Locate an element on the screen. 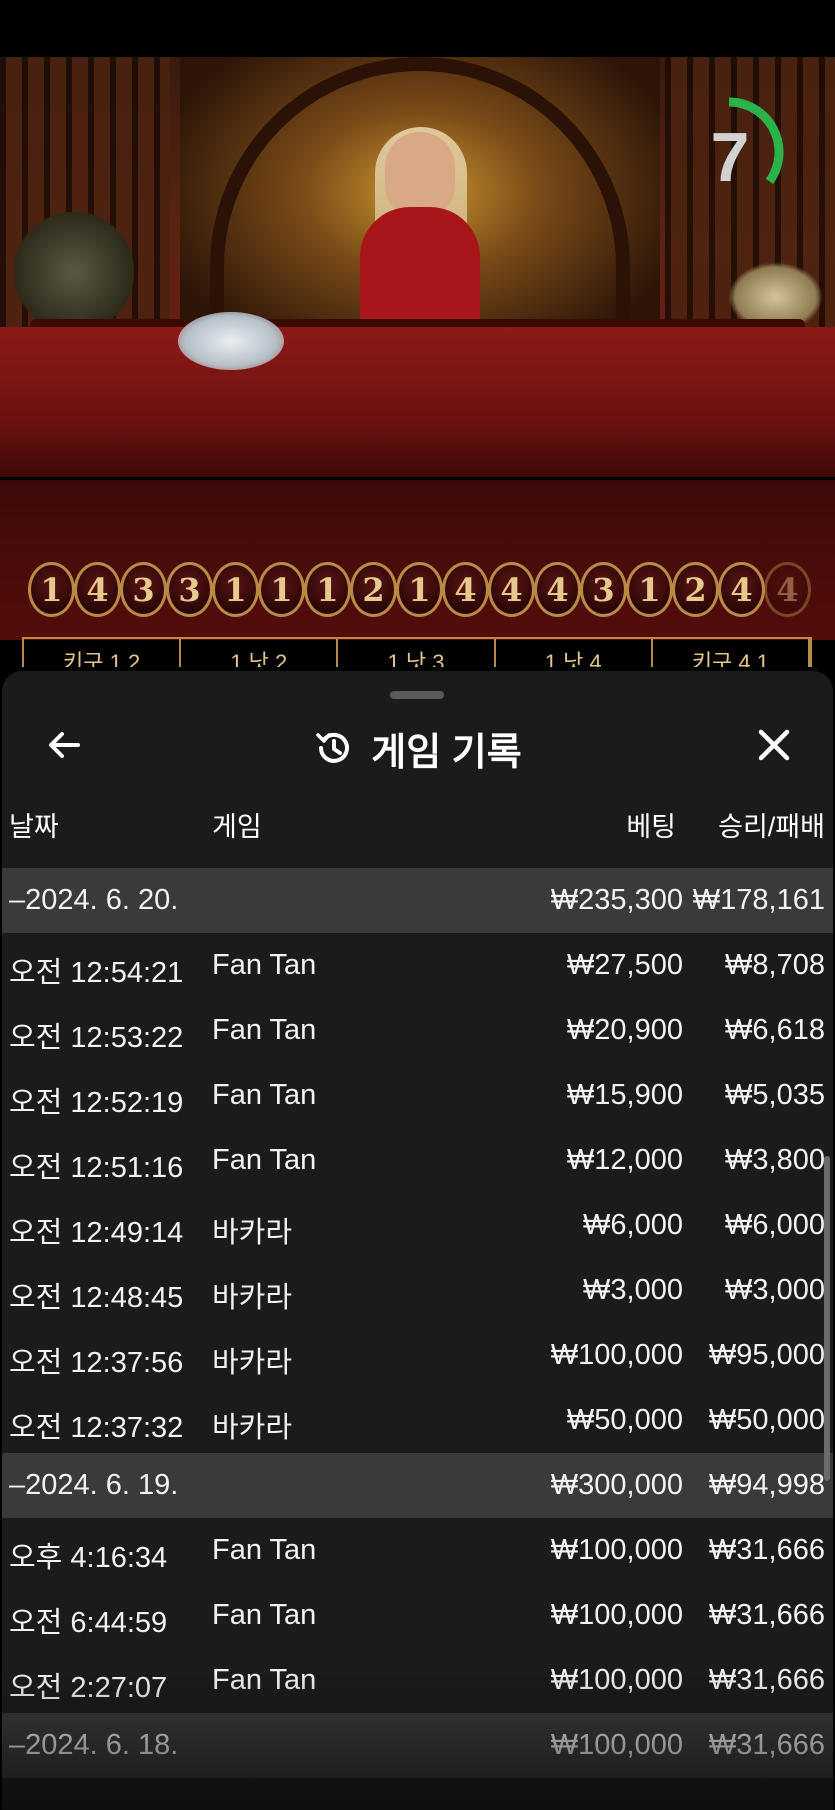 The height and width of the screenshot is (1810, 835). row-winloss: ₩3,000 is located at coordinates (775, 1290).